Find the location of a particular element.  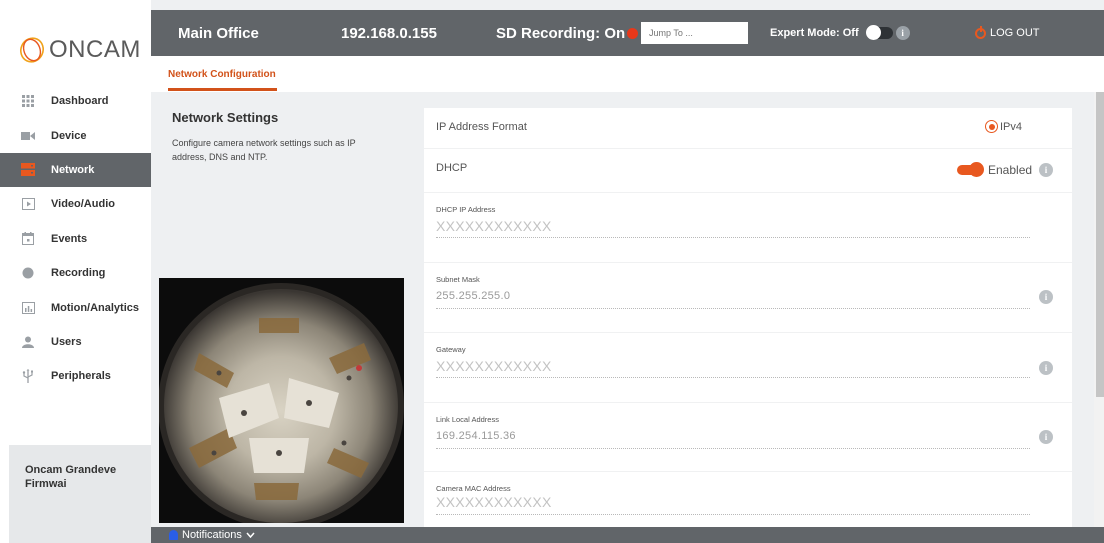

subnet-label: Subnet Mask is located at coordinates (458, 279).